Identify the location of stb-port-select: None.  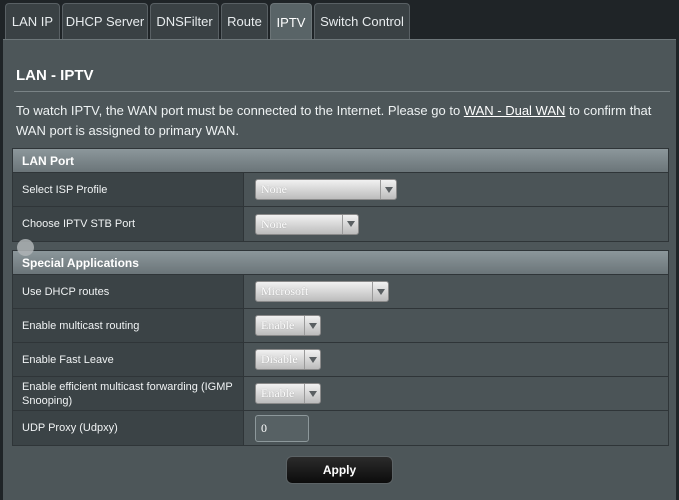
(307, 224).